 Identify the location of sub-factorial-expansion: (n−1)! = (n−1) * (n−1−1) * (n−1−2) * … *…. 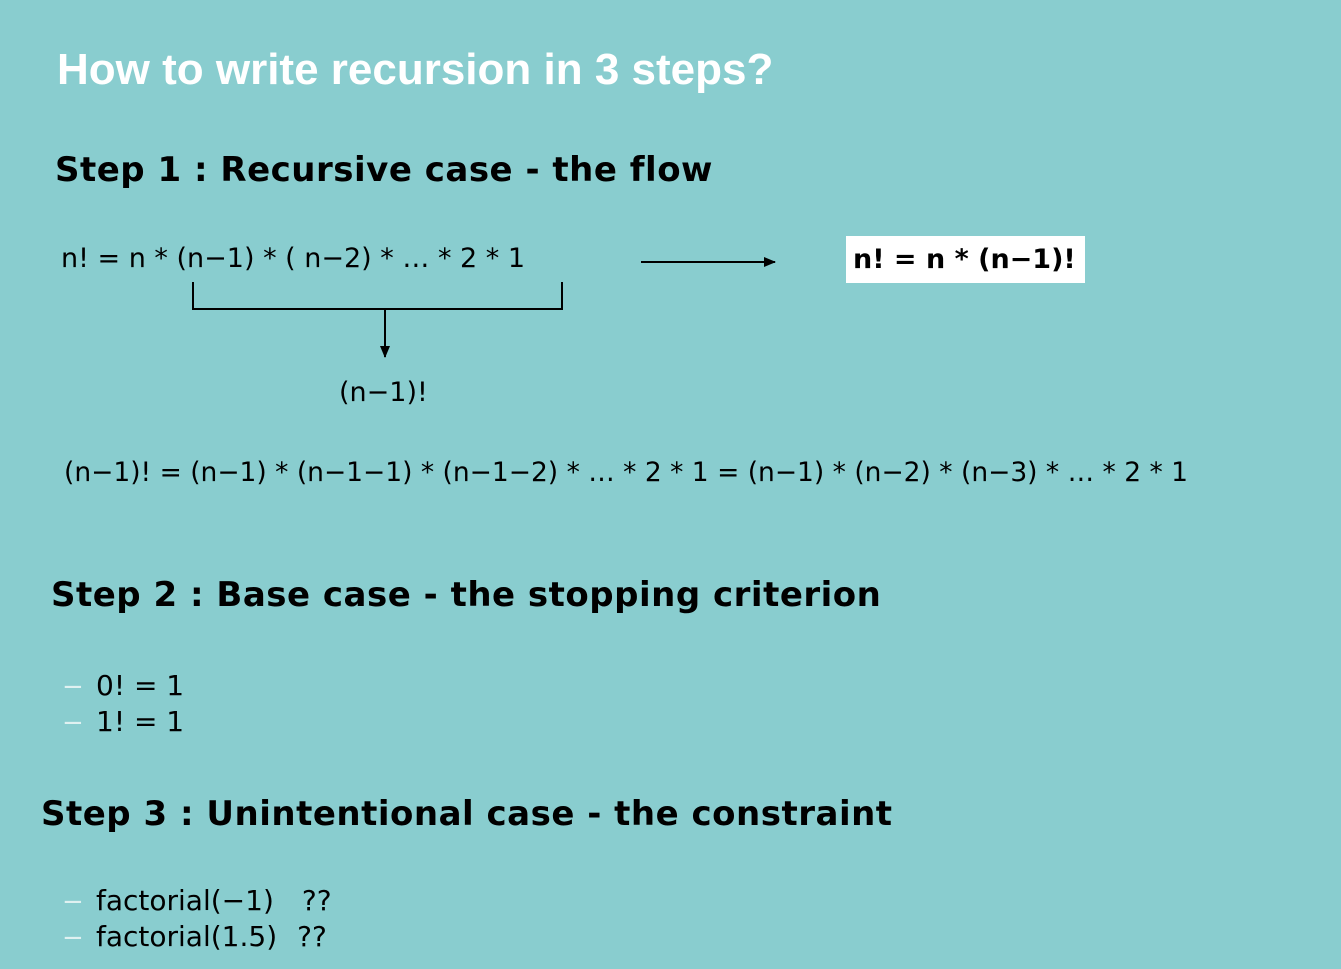
(626, 472).